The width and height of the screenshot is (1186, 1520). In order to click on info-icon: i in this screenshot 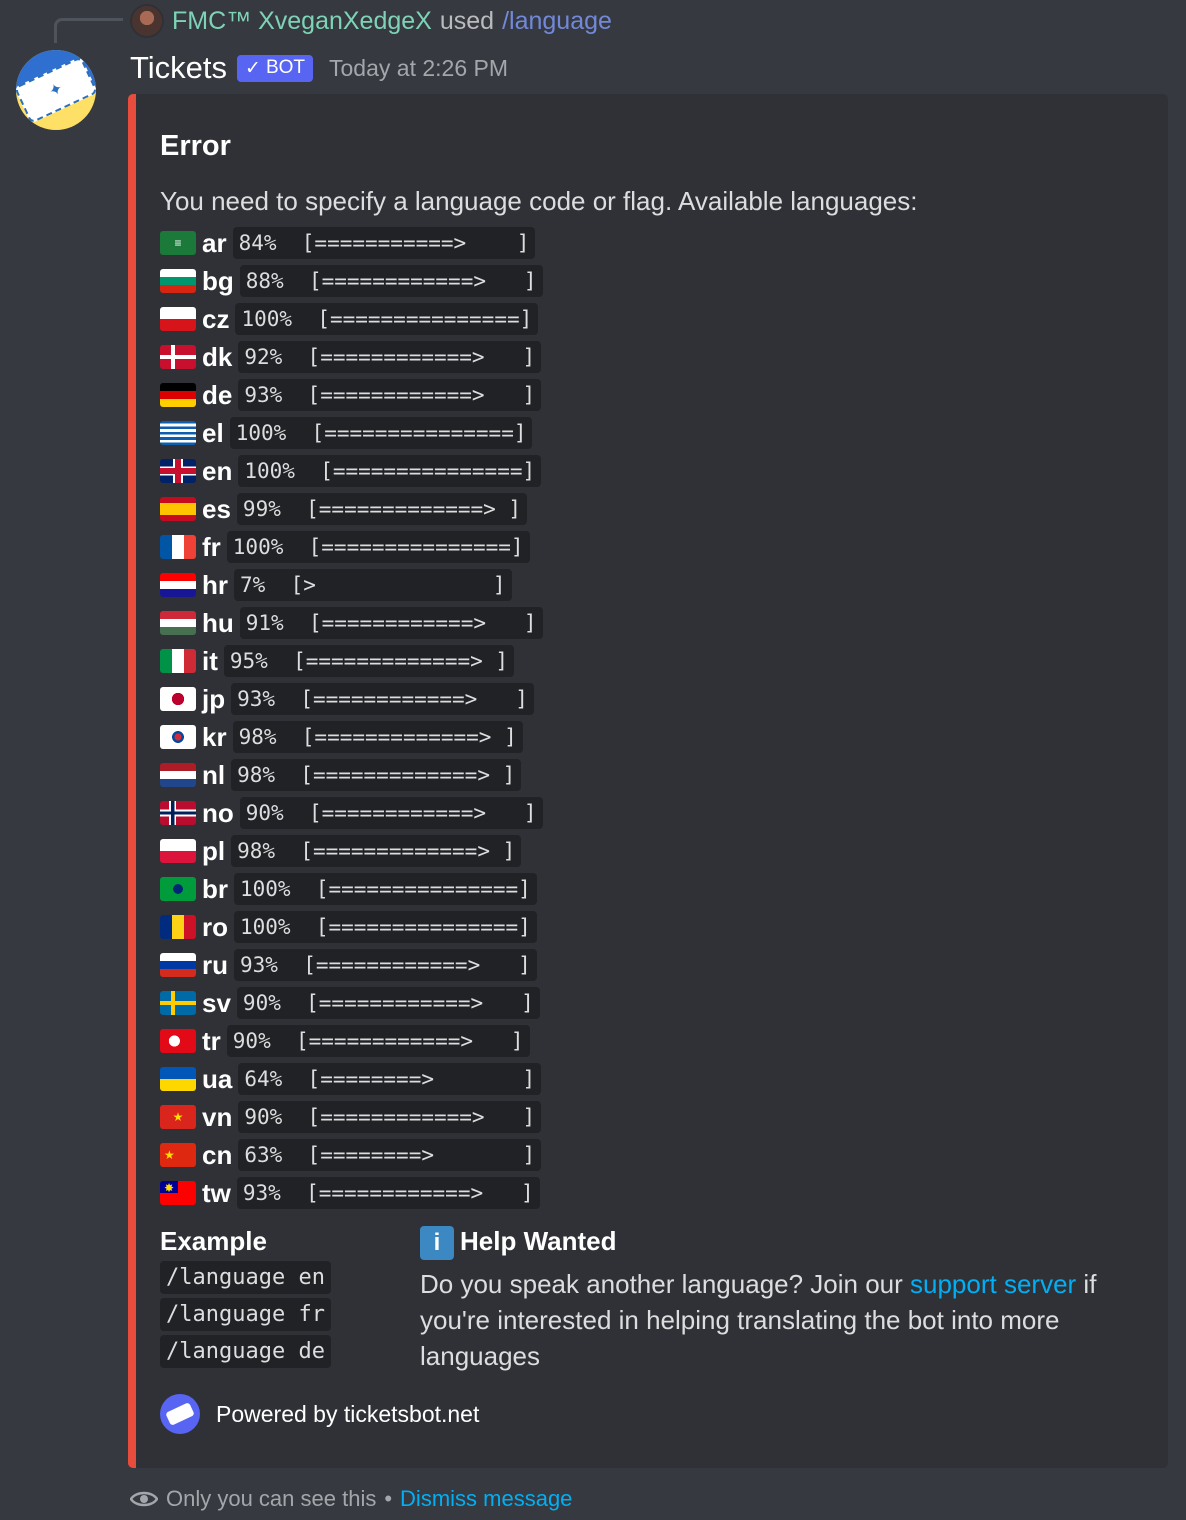, I will do `click(437, 1243)`.